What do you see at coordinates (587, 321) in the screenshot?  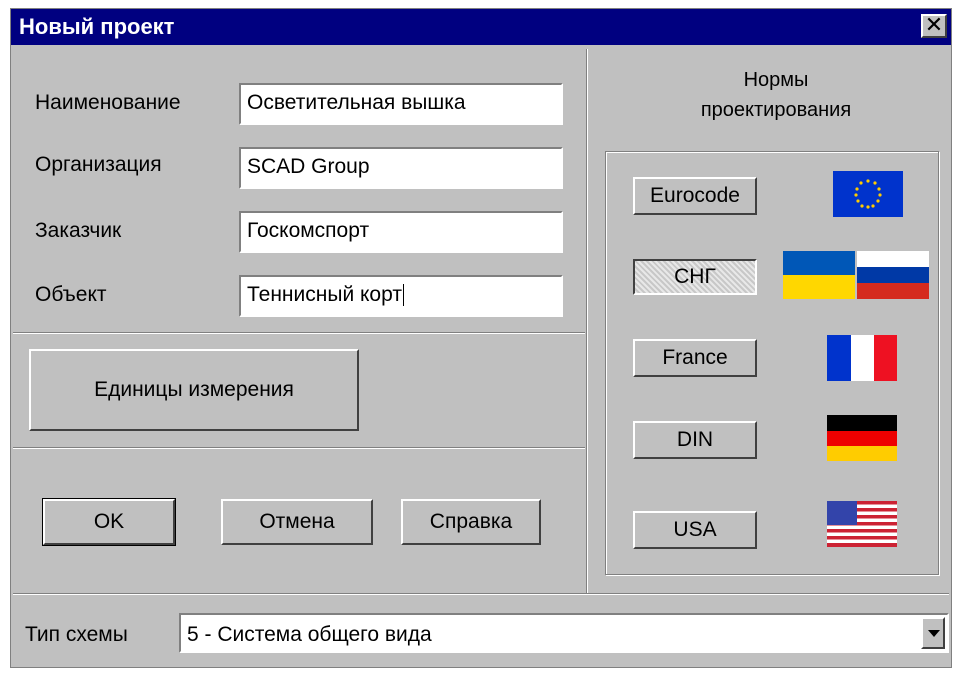 I see `vertical-separator` at bounding box center [587, 321].